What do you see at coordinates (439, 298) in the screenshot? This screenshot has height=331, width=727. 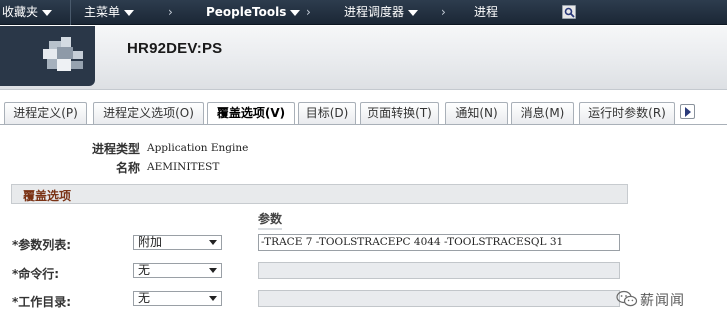 I see `working-dir-input` at bounding box center [439, 298].